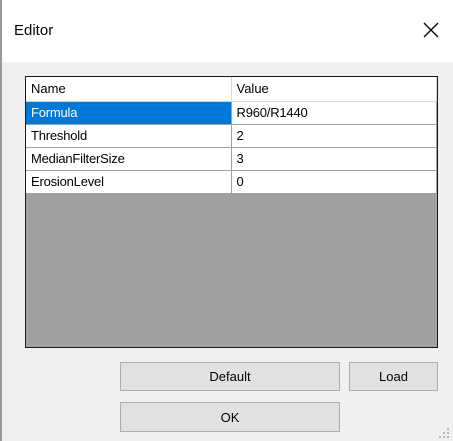 The height and width of the screenshot is (441, 453). Describe the element at coordinates (393, 376) in the screenshot. I see `load-button: Load` at that location.